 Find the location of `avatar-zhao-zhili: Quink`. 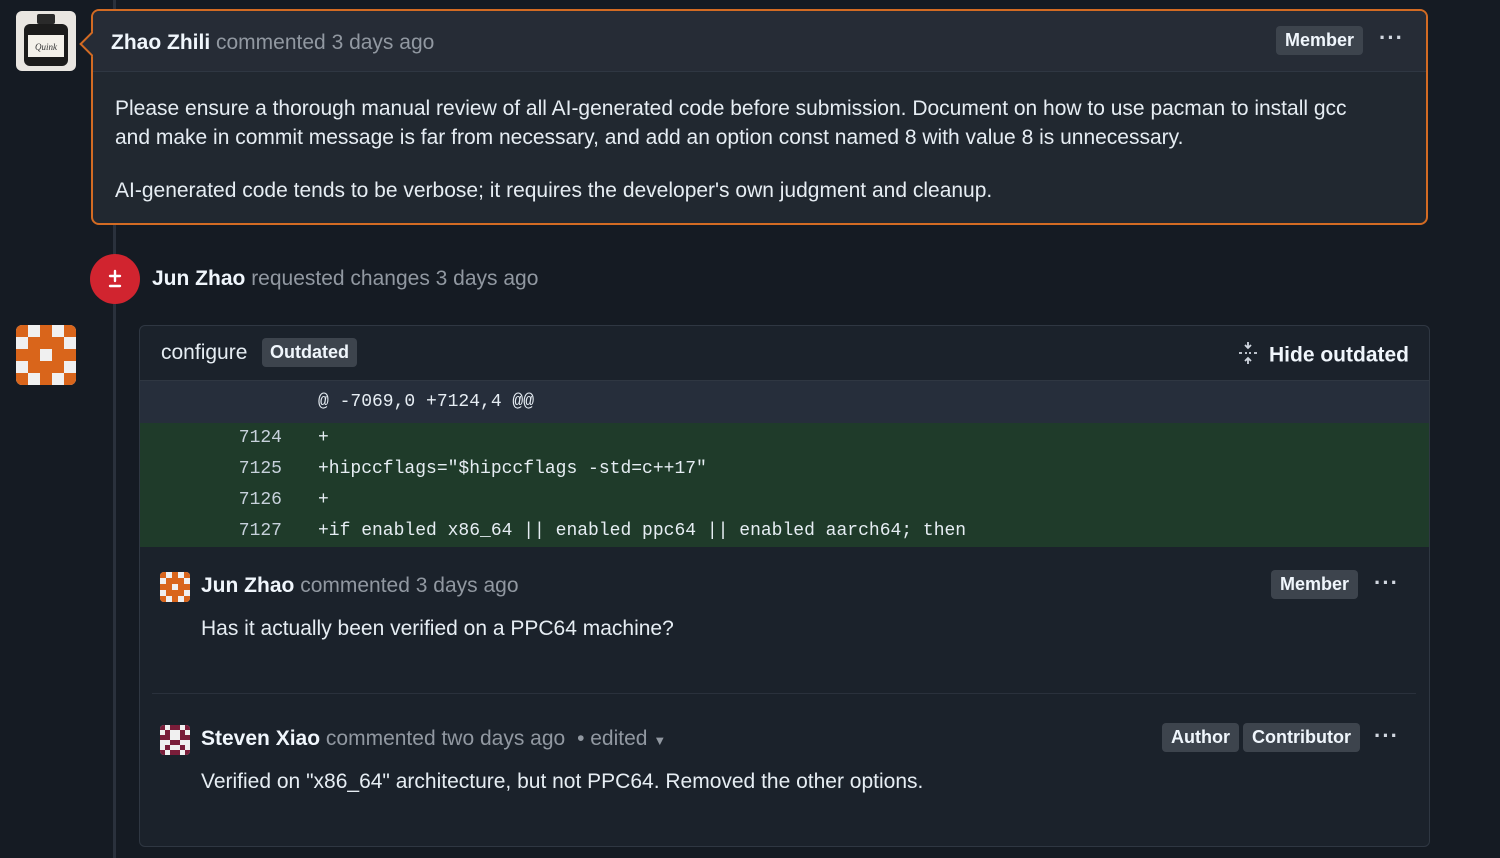

avatar-zhao-zhili: Quink is located at coordinates (46, 41).